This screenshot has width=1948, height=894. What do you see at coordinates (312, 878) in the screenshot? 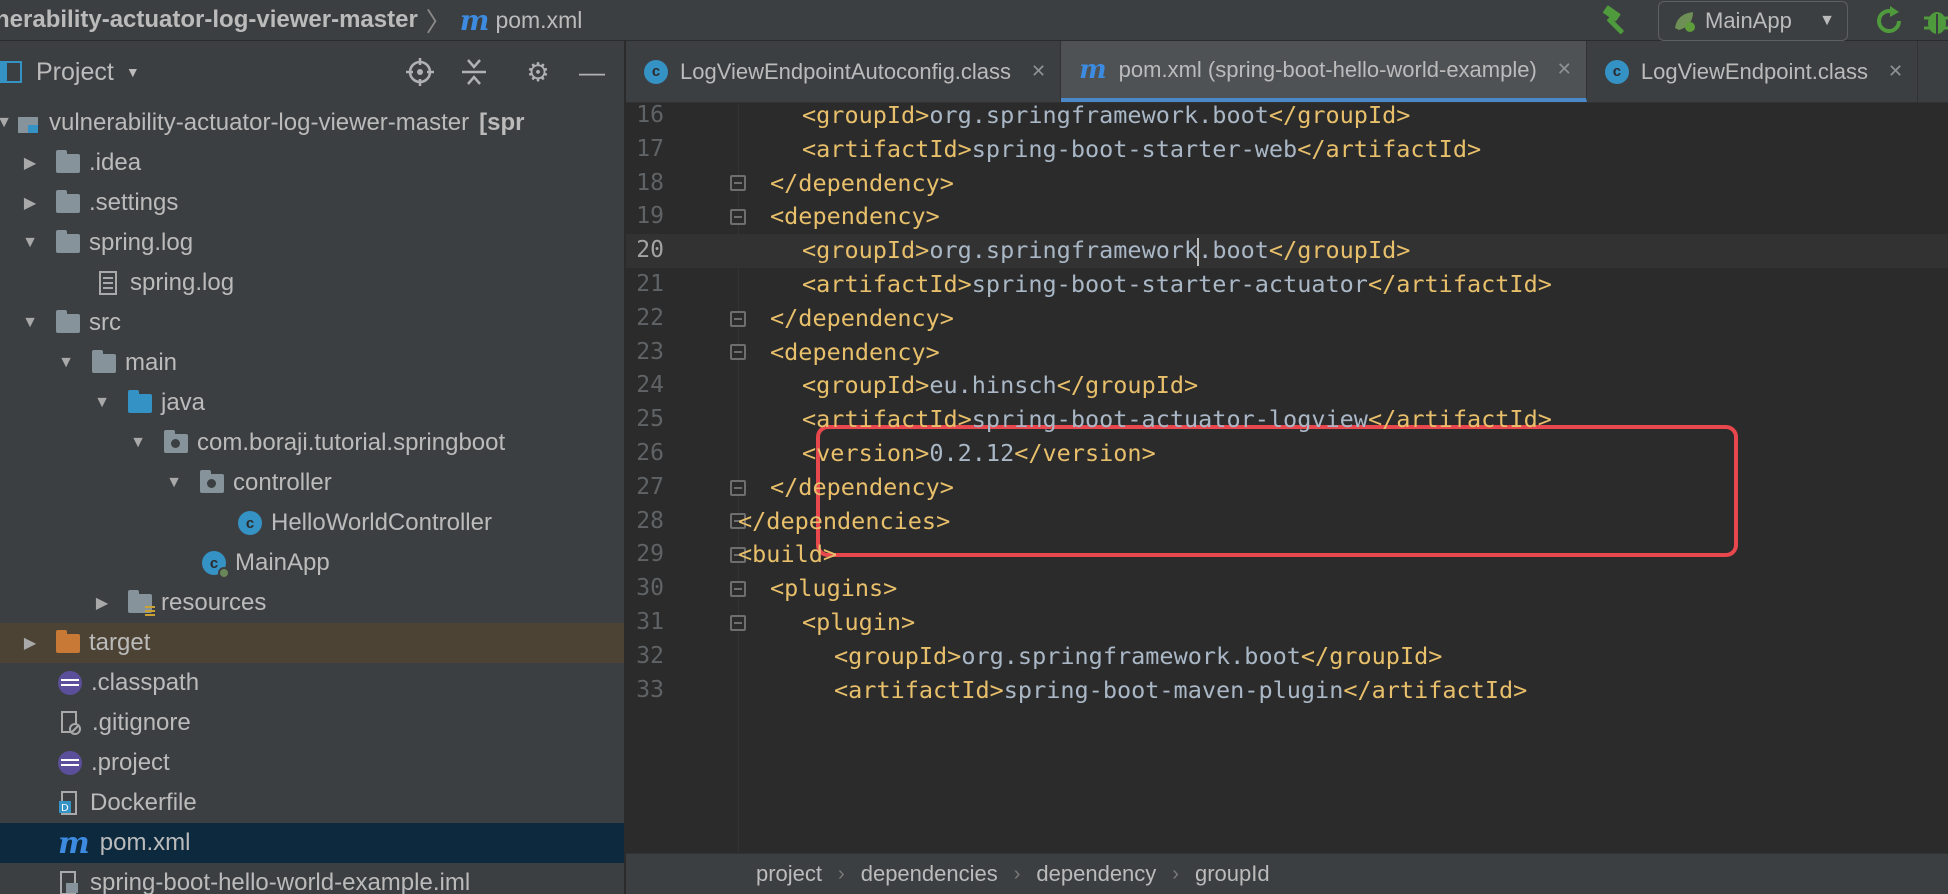
I see `tree-item-iml: spring-boot-hello-world-example.iml` at bounding box center [312, 878].